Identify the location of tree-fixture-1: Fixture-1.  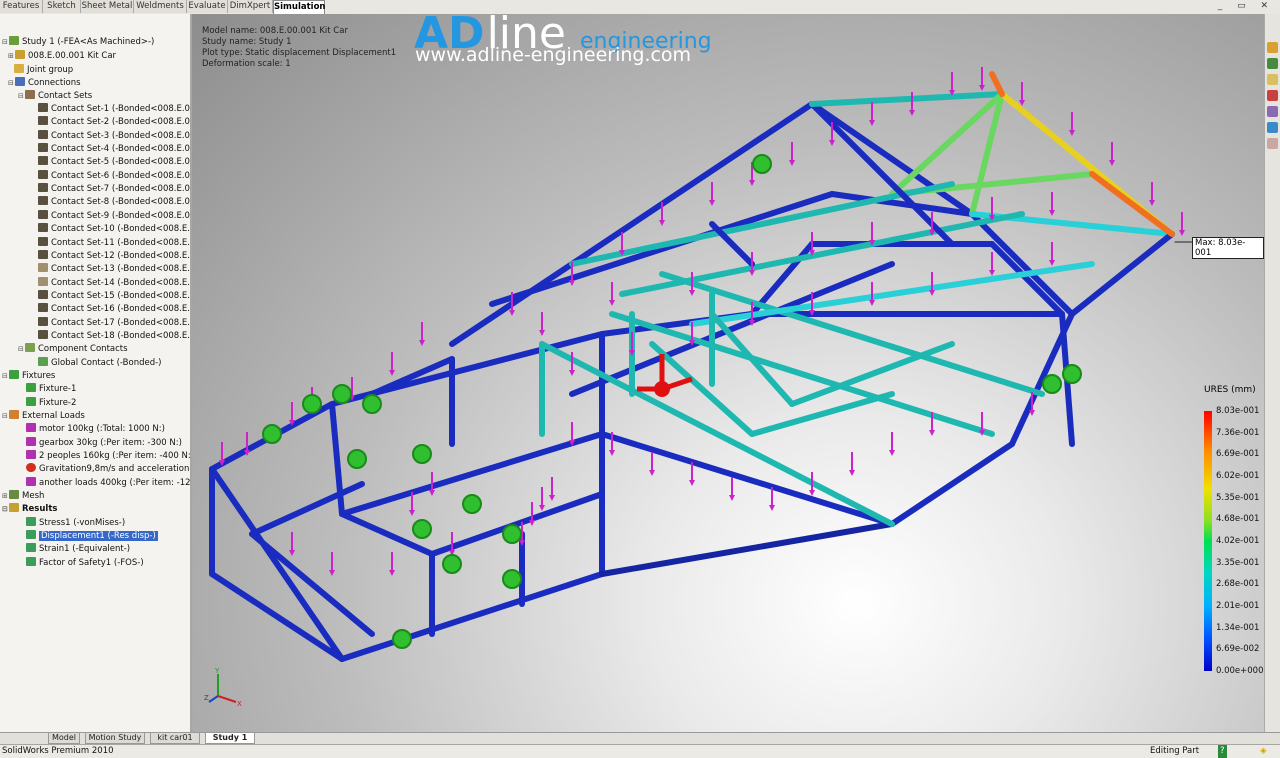
(51, 389).